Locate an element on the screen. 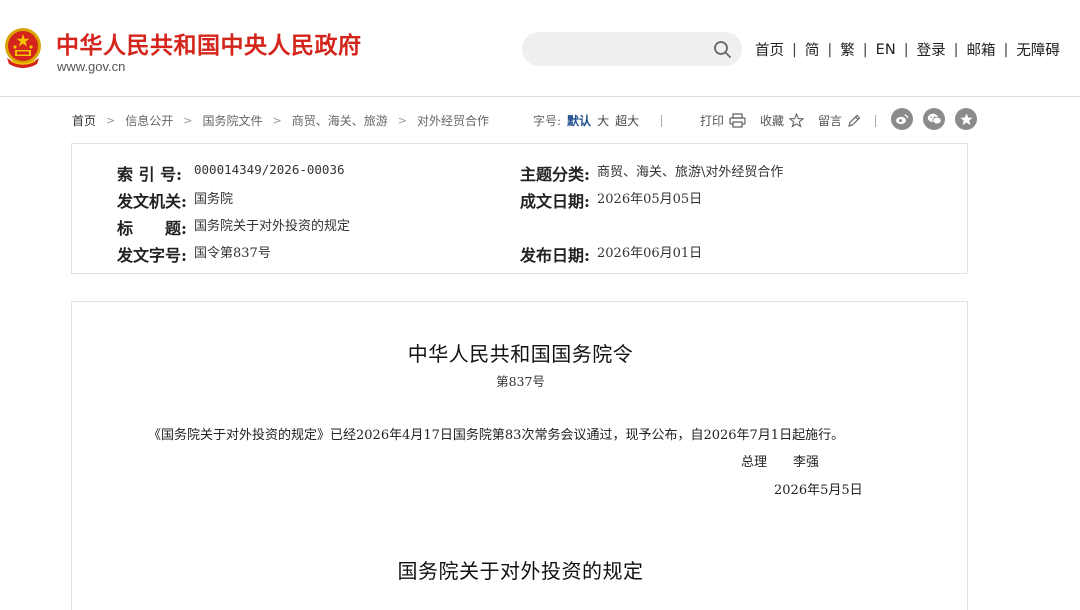 This screenshot has height=610, width=1080. font-size-large: 大 is located at coordinates (603, 120).